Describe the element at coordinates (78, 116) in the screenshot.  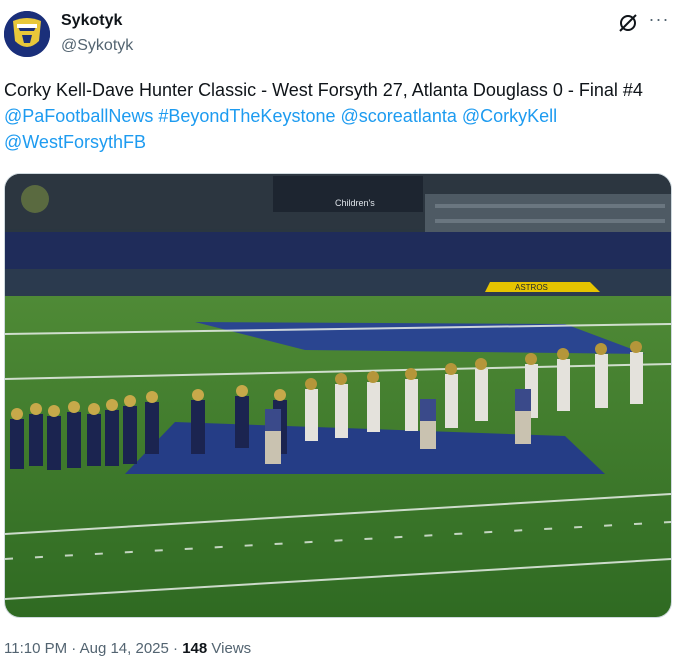
I see `mention-pafootballnews: @PaFootballNews` at that location.